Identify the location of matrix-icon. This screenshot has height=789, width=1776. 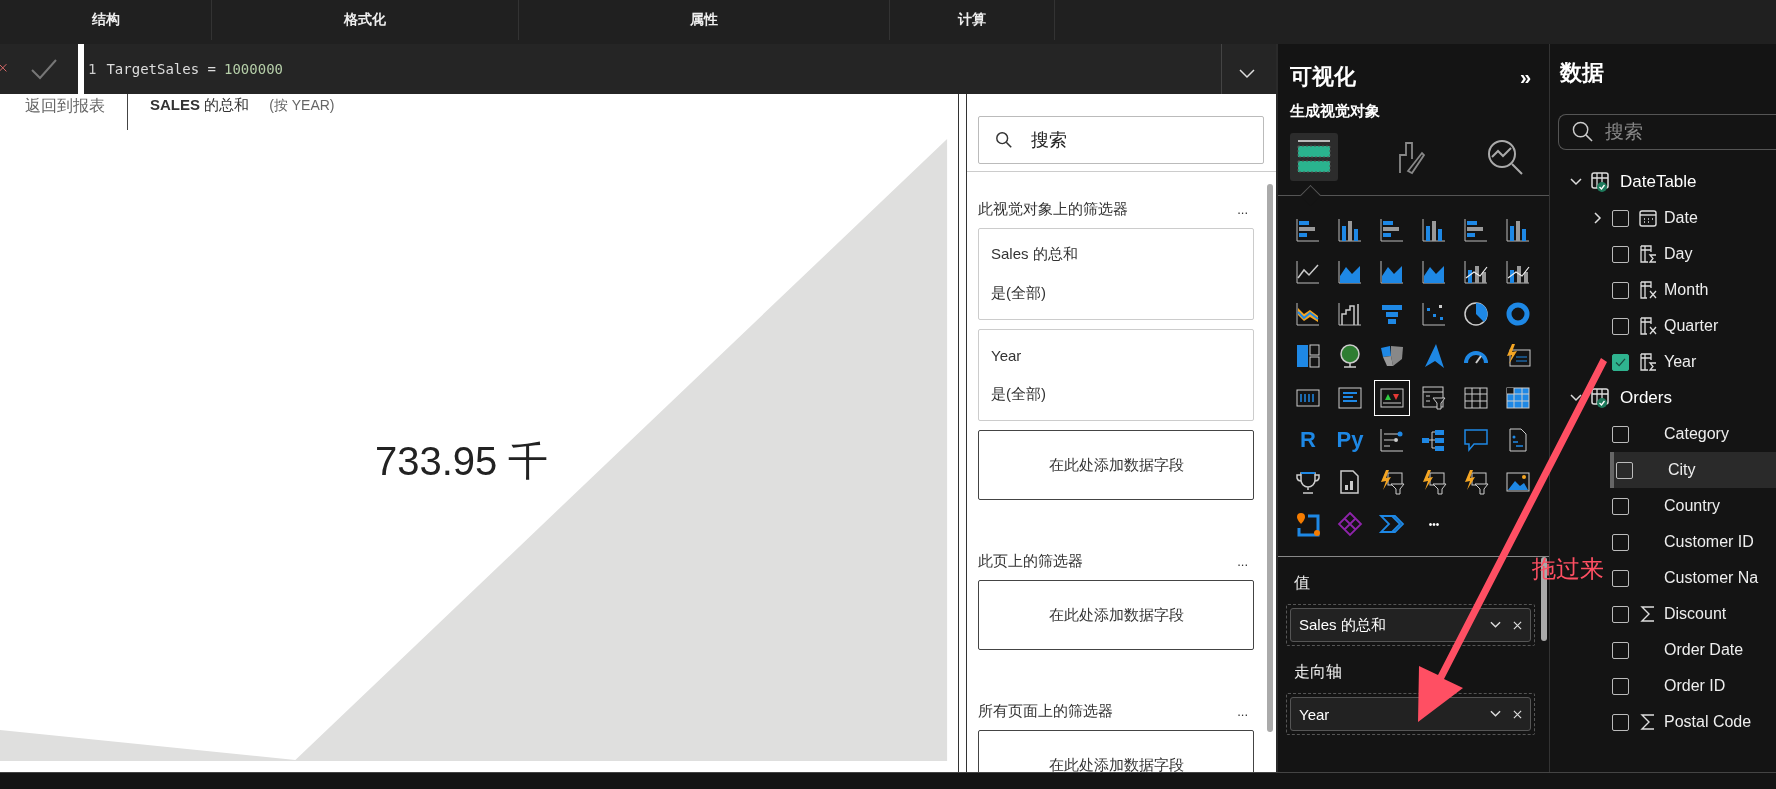
(1518, 398).